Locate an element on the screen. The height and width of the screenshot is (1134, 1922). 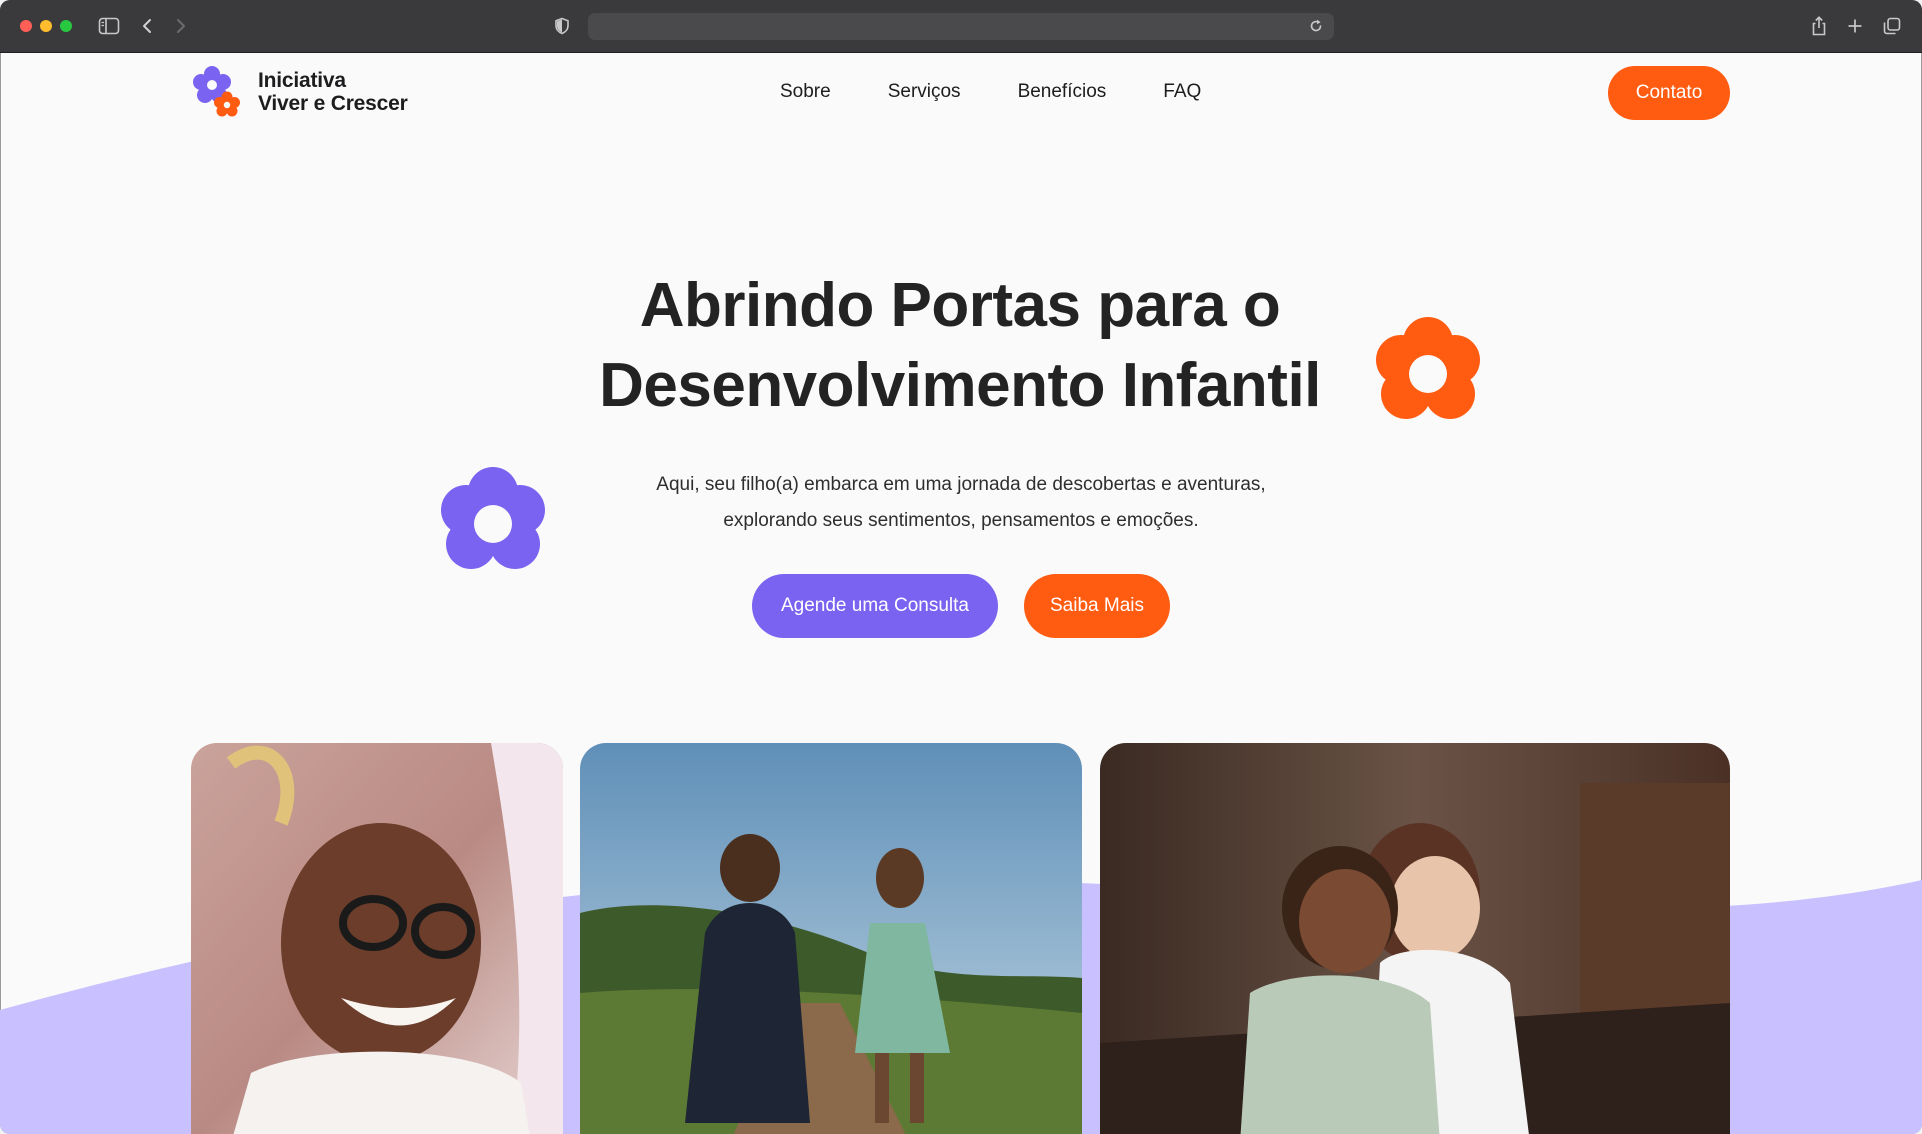
logo: Iniciativa Viver e Crescer is located at coordinates (298, 92).